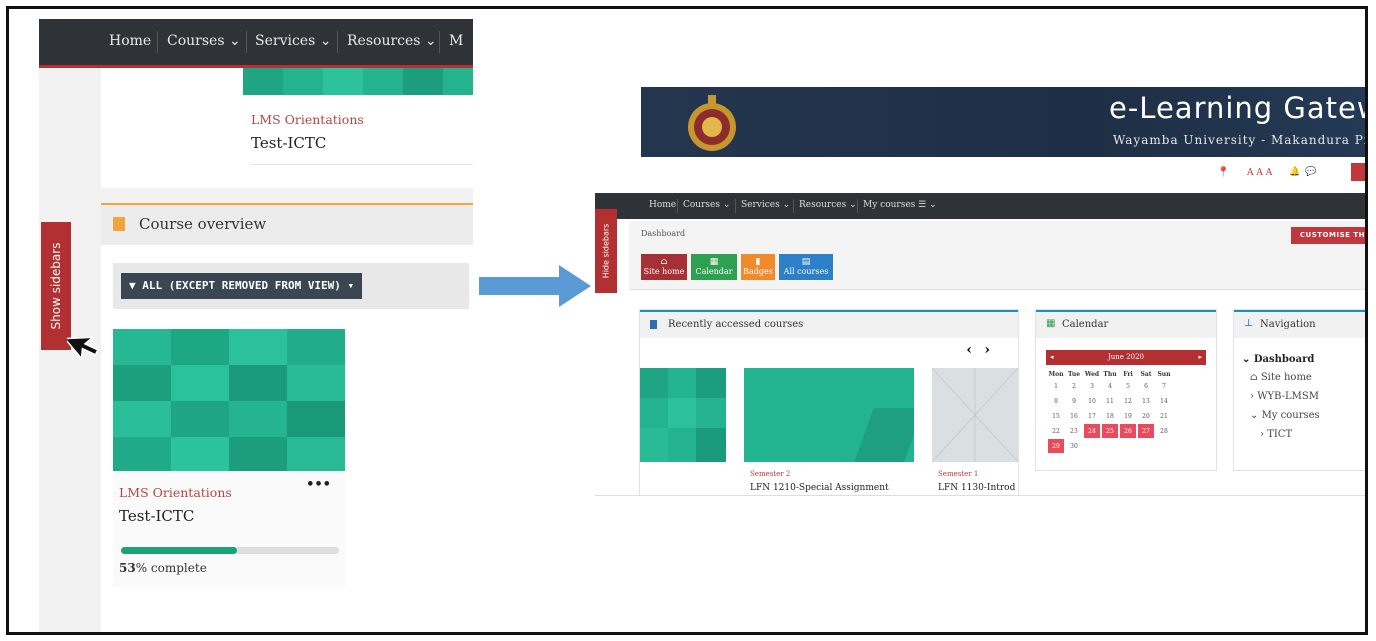 Image resolution: width=1376 pixels, height=641 pixels. I want to click on calendar-day: 9, so click(1074, 401).